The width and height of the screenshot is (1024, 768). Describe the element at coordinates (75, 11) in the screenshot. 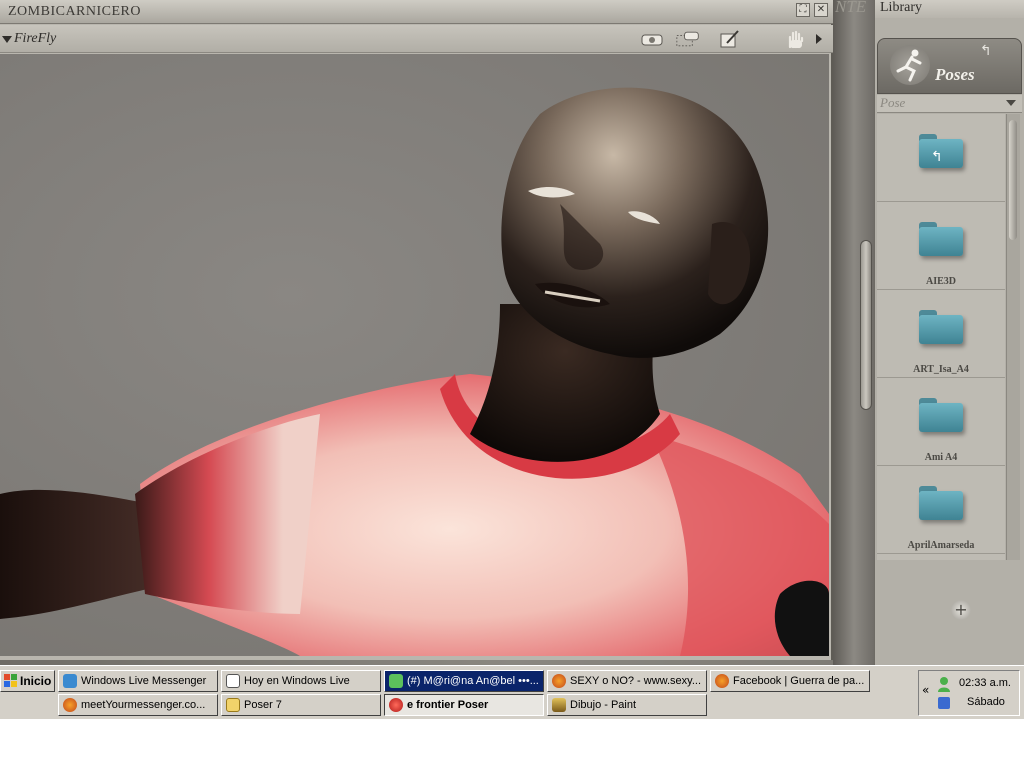

I see `document-title: ZOMBICARNICERO` at that location.